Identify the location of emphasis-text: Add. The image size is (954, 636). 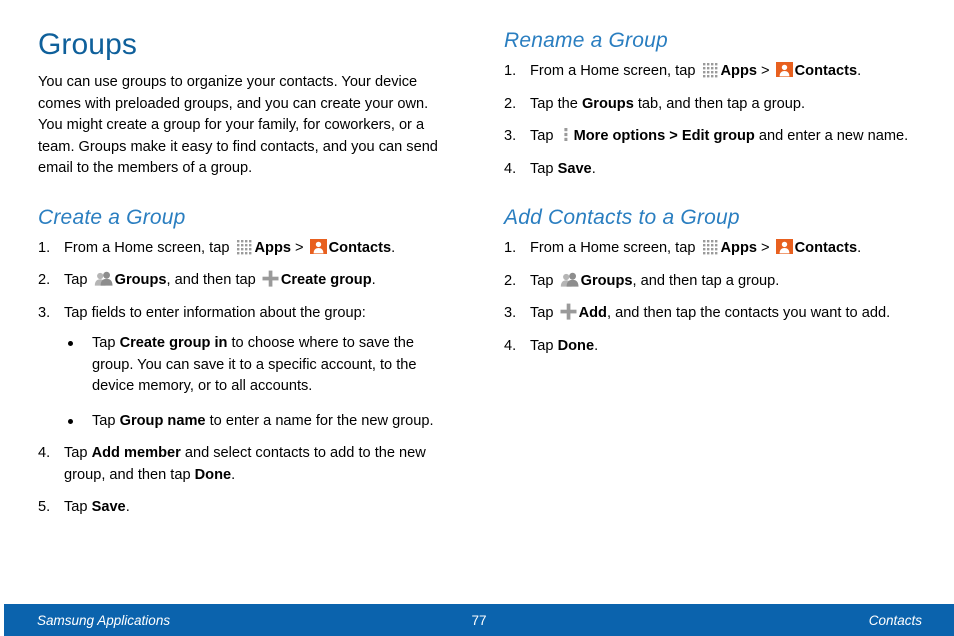
(592, 313).